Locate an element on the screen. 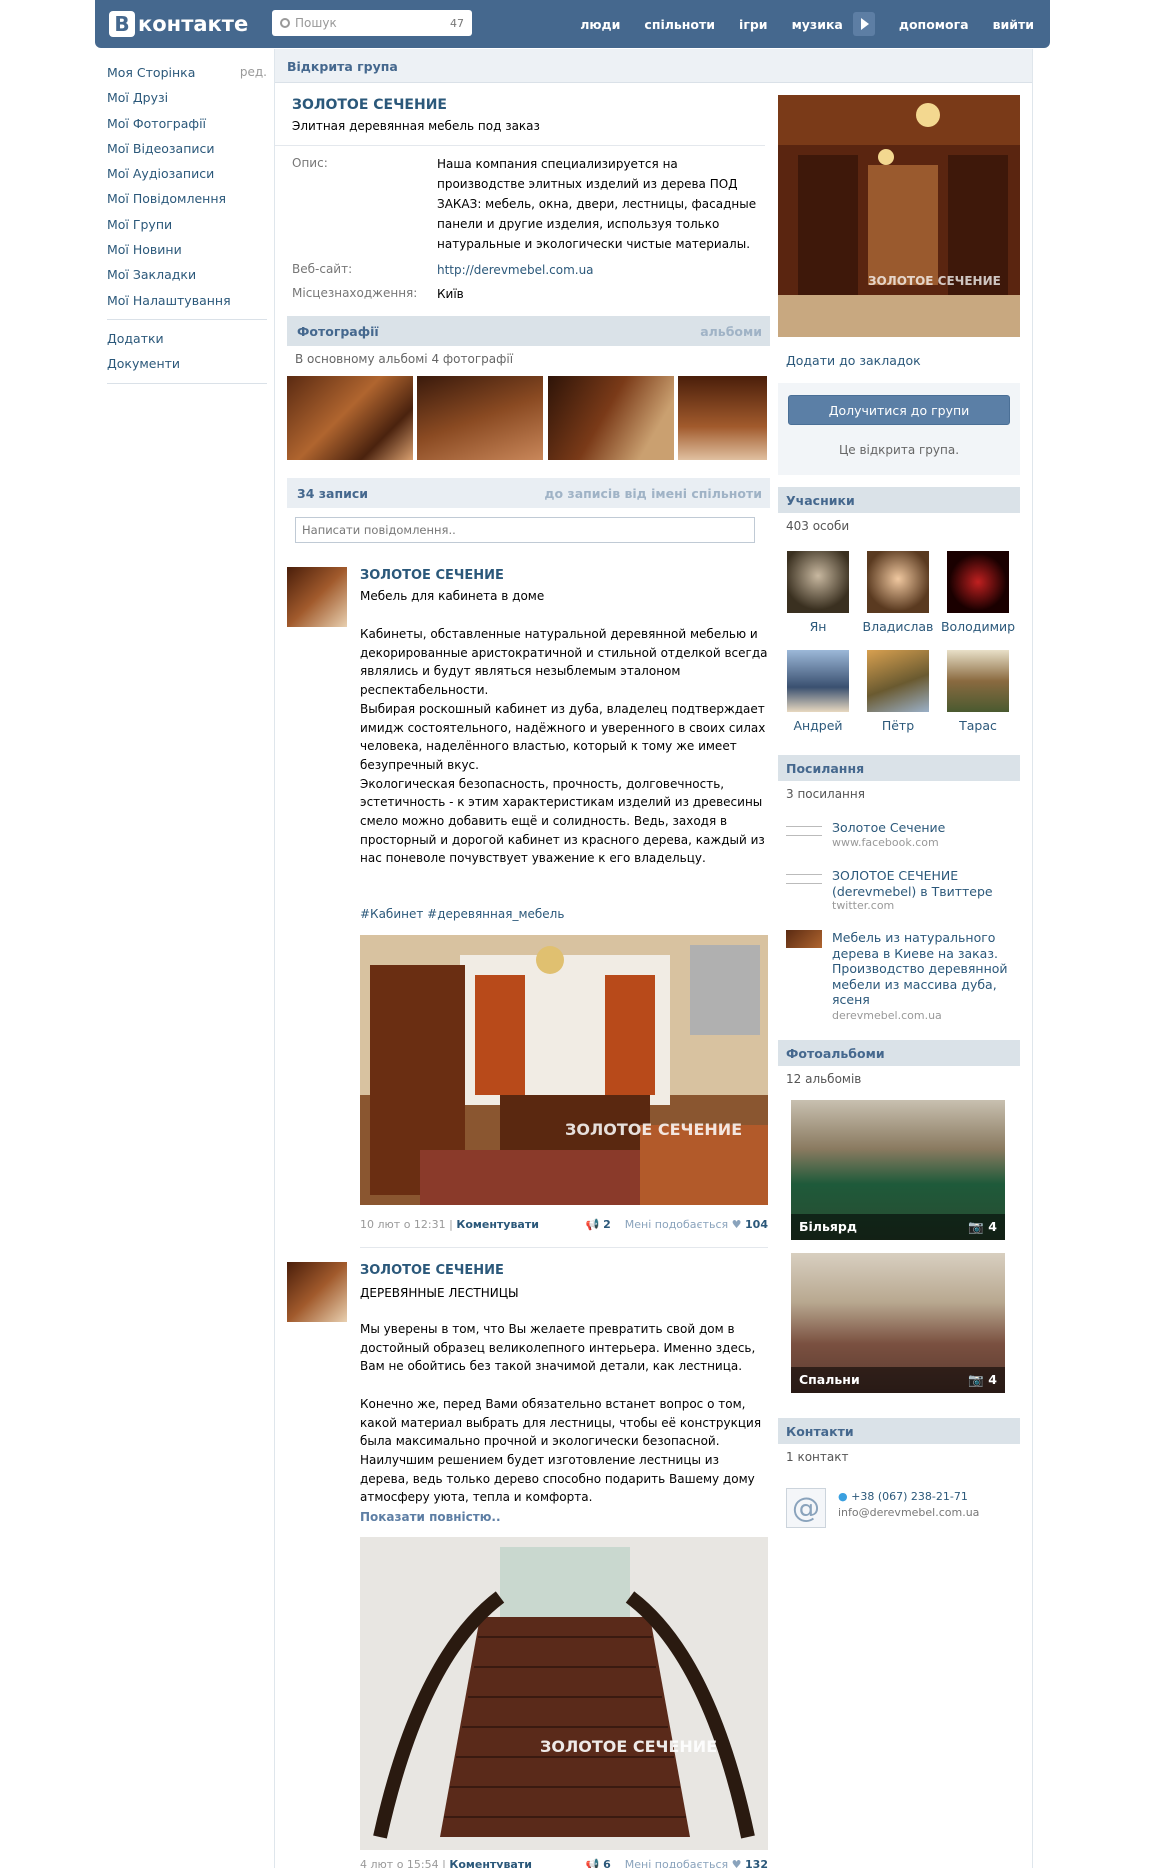 The image size is (1160, 1868). menu-item-friends: Мої Друзі is located at coordinates (187, 97).